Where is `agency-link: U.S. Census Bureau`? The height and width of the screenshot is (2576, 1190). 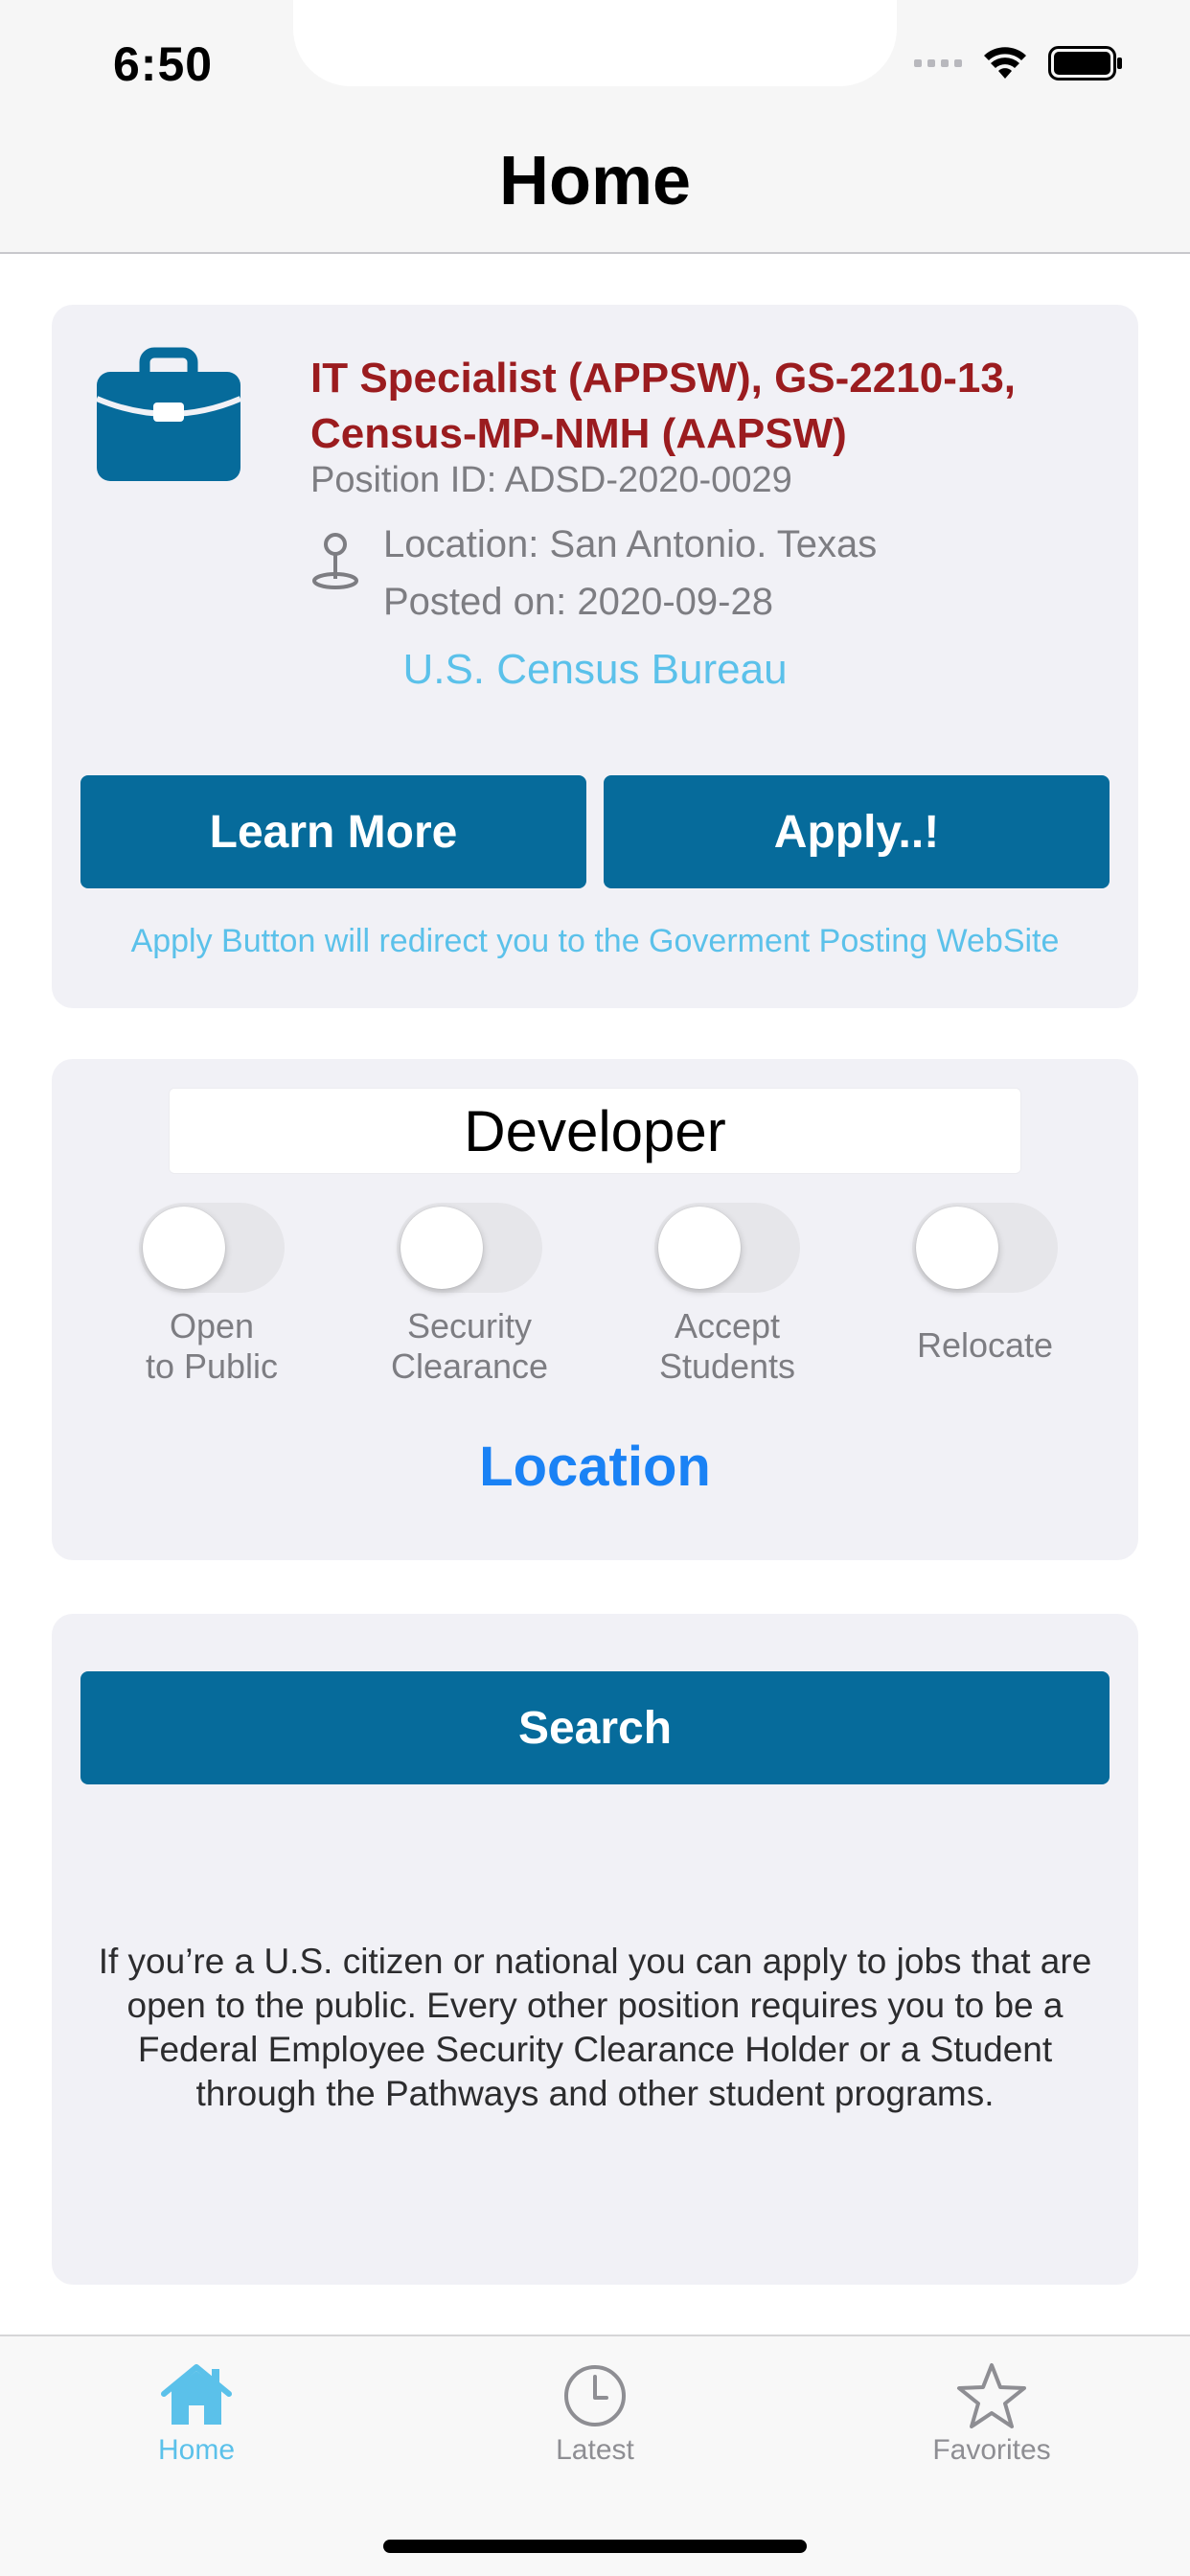 agency-link: U.S. Census Bureau is located at coordinates (595, 670).